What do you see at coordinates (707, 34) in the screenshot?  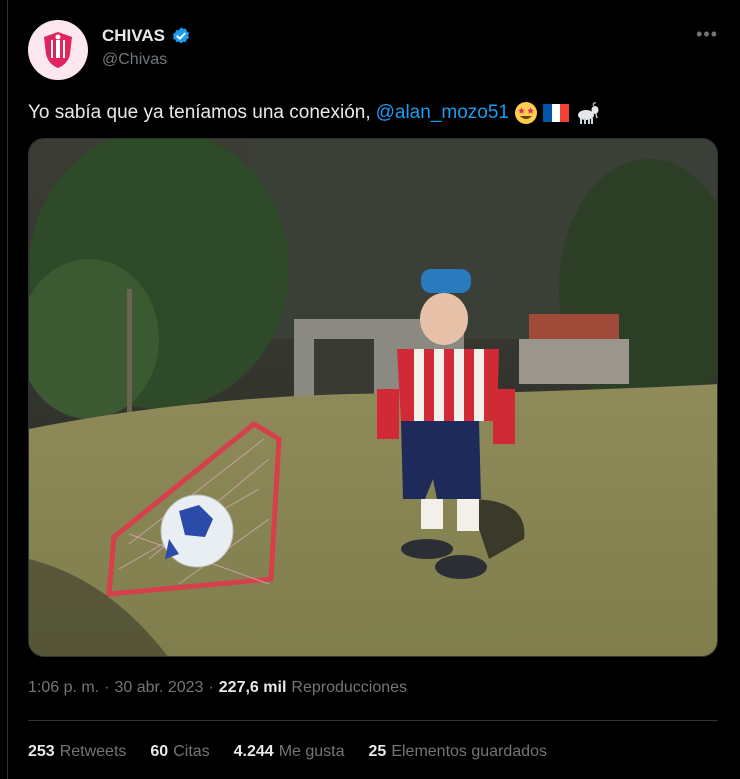 I see `more-options-icon: •••` at bounding box center [707, 34].